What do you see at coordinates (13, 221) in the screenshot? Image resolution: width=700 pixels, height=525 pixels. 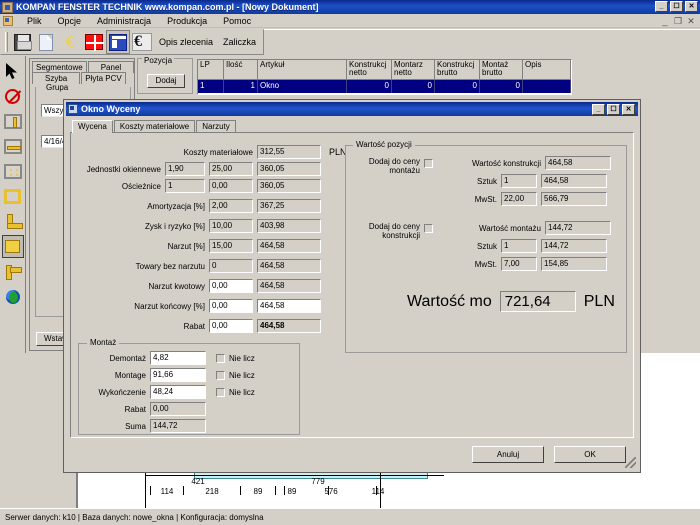 I see `corner-tool` at bounding box center [13, 221].